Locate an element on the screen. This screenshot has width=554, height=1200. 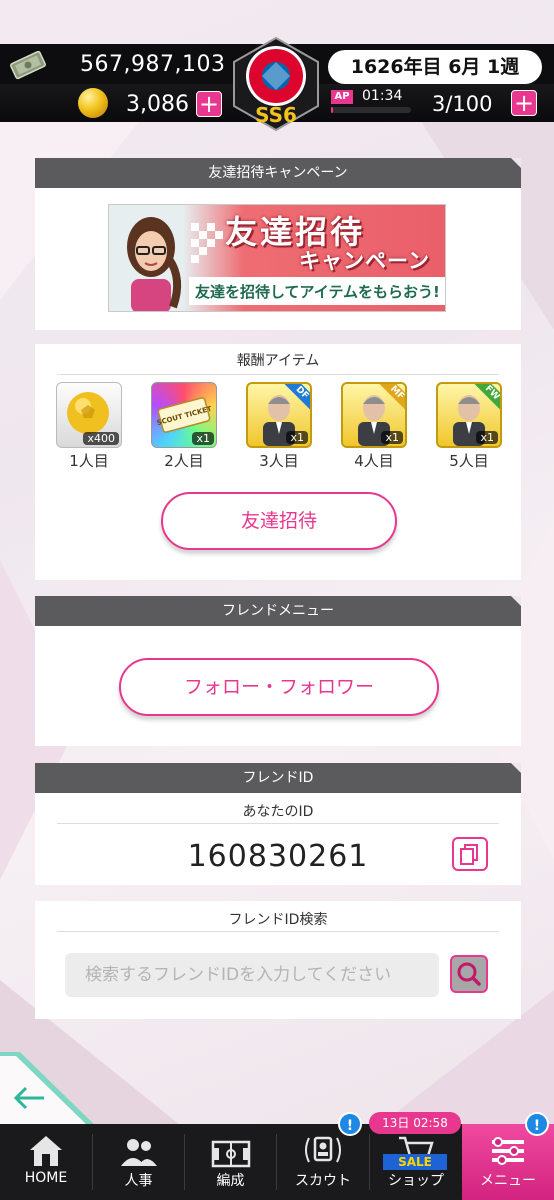
nav-personnel-label: 人事 is located at coordinates (138, 1181).